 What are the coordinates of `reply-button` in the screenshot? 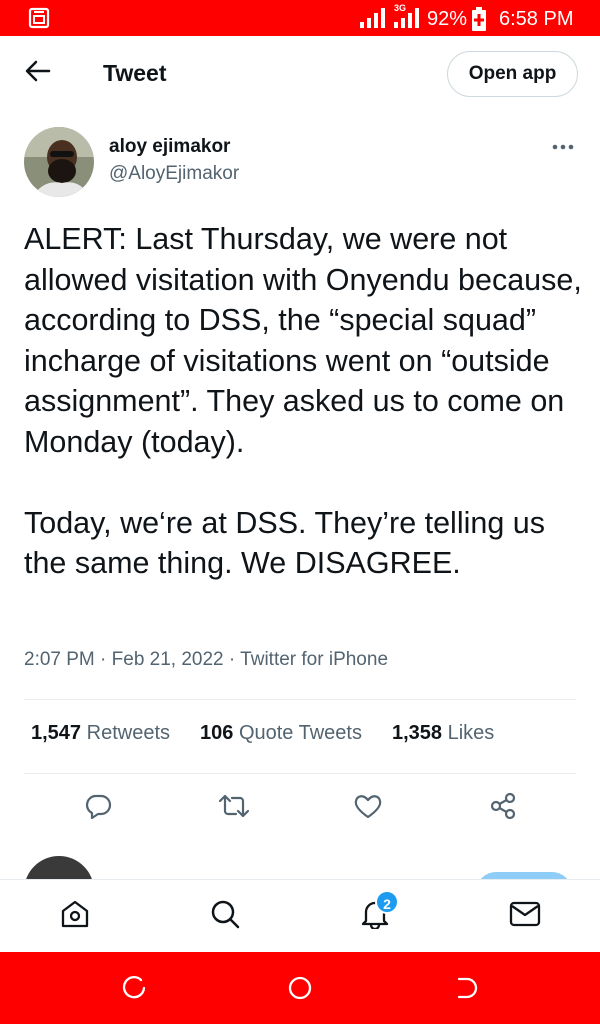 It's located at (98, 808).